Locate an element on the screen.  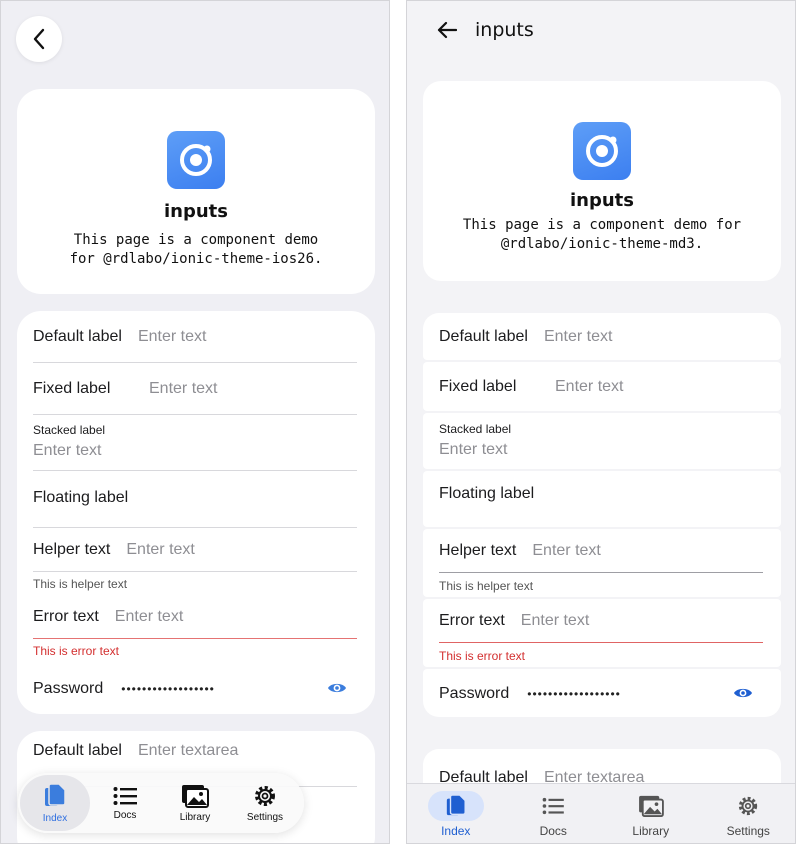
toolbar: inputs is located at coordinates (601, 30).